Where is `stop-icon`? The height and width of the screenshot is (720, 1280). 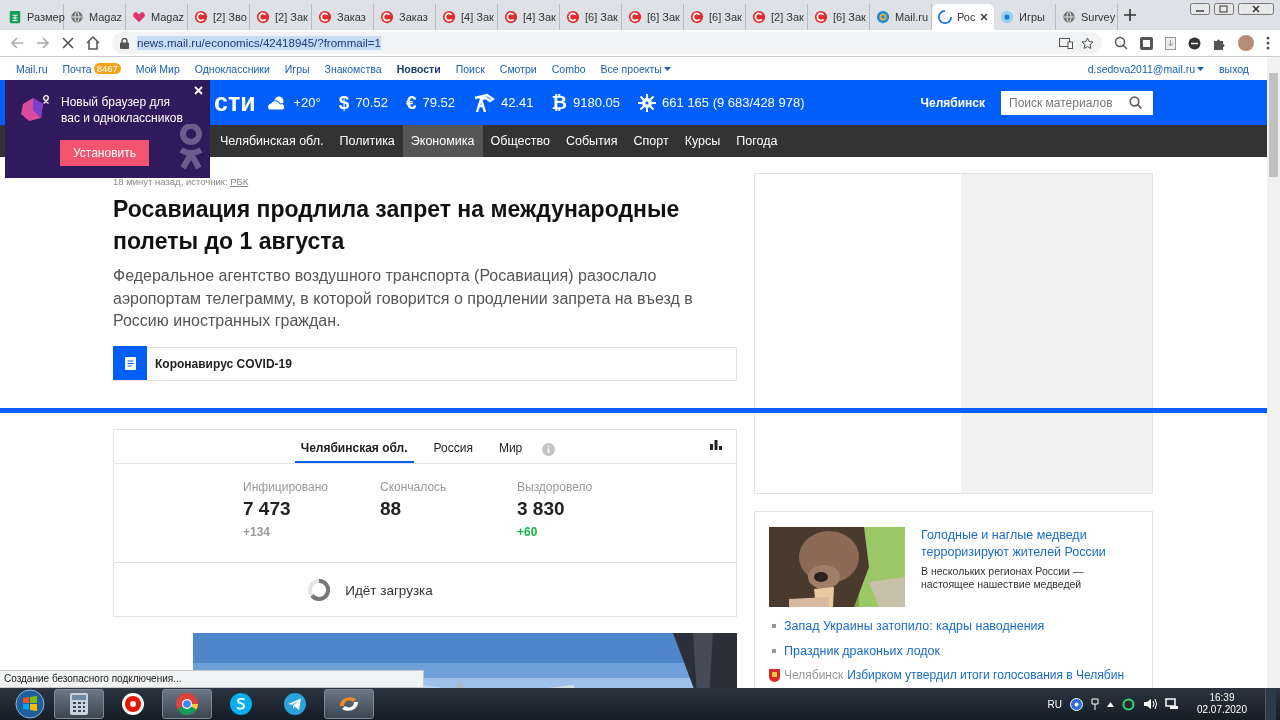 stop-icon is located at coordinates (68, 43).